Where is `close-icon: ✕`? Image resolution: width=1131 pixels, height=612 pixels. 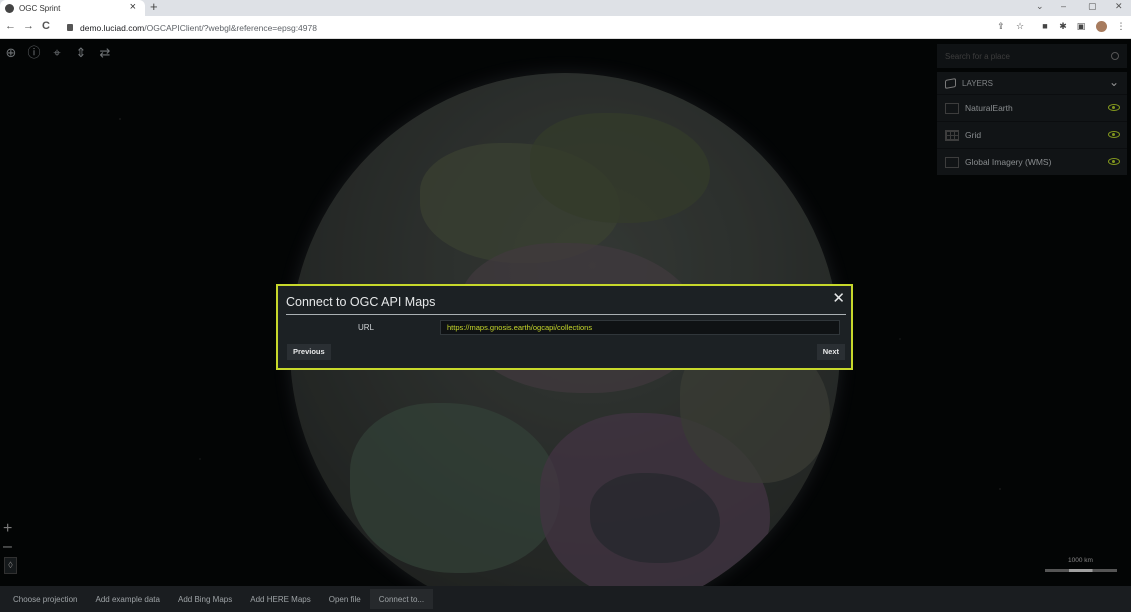 close-icon: ✕ is located at coordinates (838, 298).